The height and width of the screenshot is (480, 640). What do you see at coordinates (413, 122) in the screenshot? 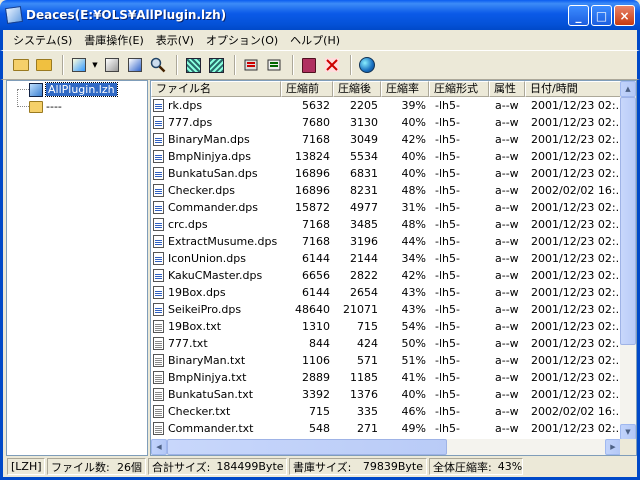
I see `ratio-cell: 40%` at bounding box center [413, 122].